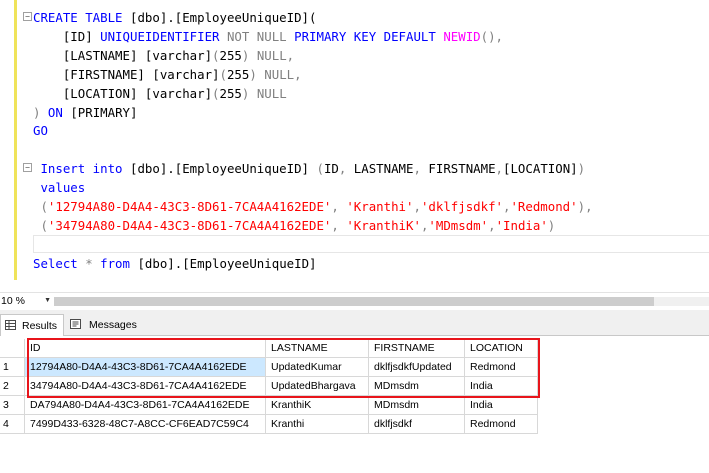 This screenshot has height=473, width=709. I want to click on zoom-bar: 10 % ▼, so click(354, 301).